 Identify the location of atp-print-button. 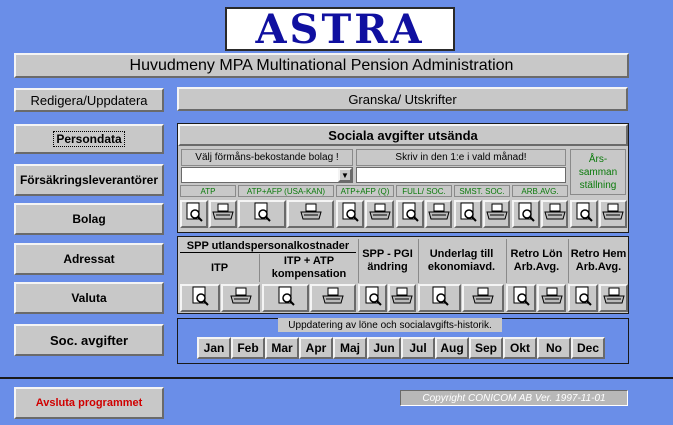
(223, 214).